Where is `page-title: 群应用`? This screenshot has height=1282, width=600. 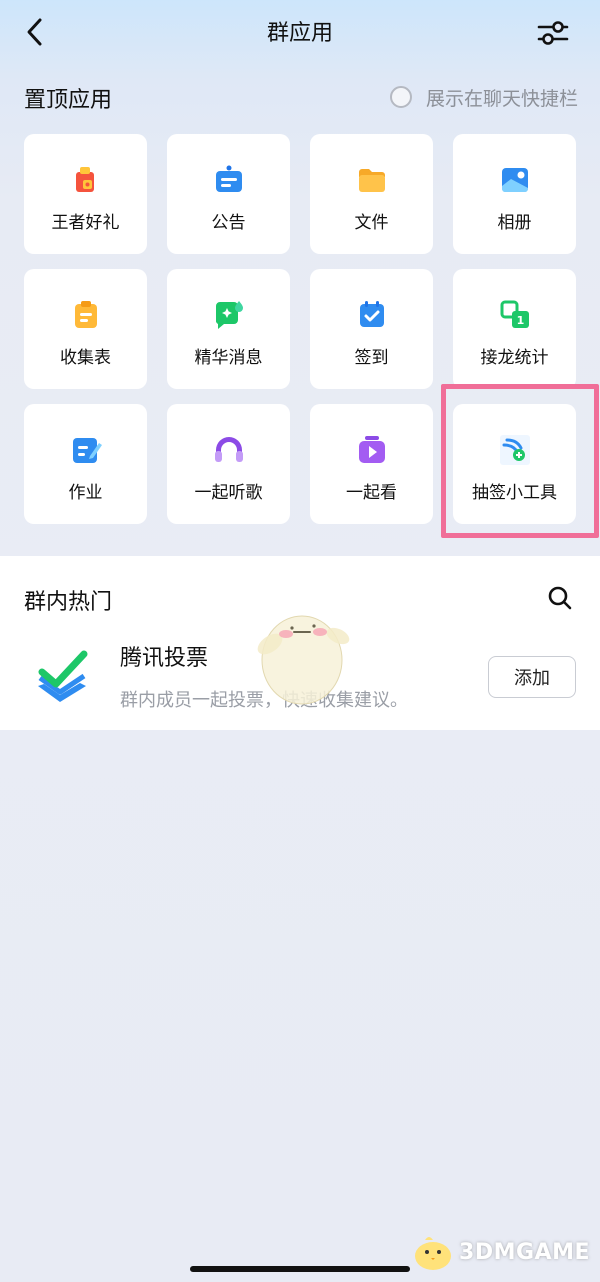 page-title: 群应用 is located at coordinates (299, 33).